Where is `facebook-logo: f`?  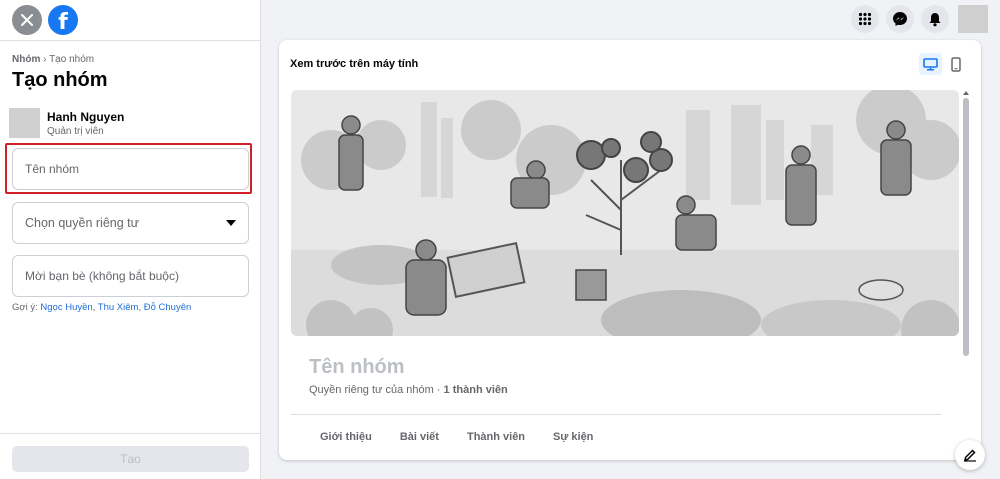
facebook-logo: f is located at coordinates (63, 20).